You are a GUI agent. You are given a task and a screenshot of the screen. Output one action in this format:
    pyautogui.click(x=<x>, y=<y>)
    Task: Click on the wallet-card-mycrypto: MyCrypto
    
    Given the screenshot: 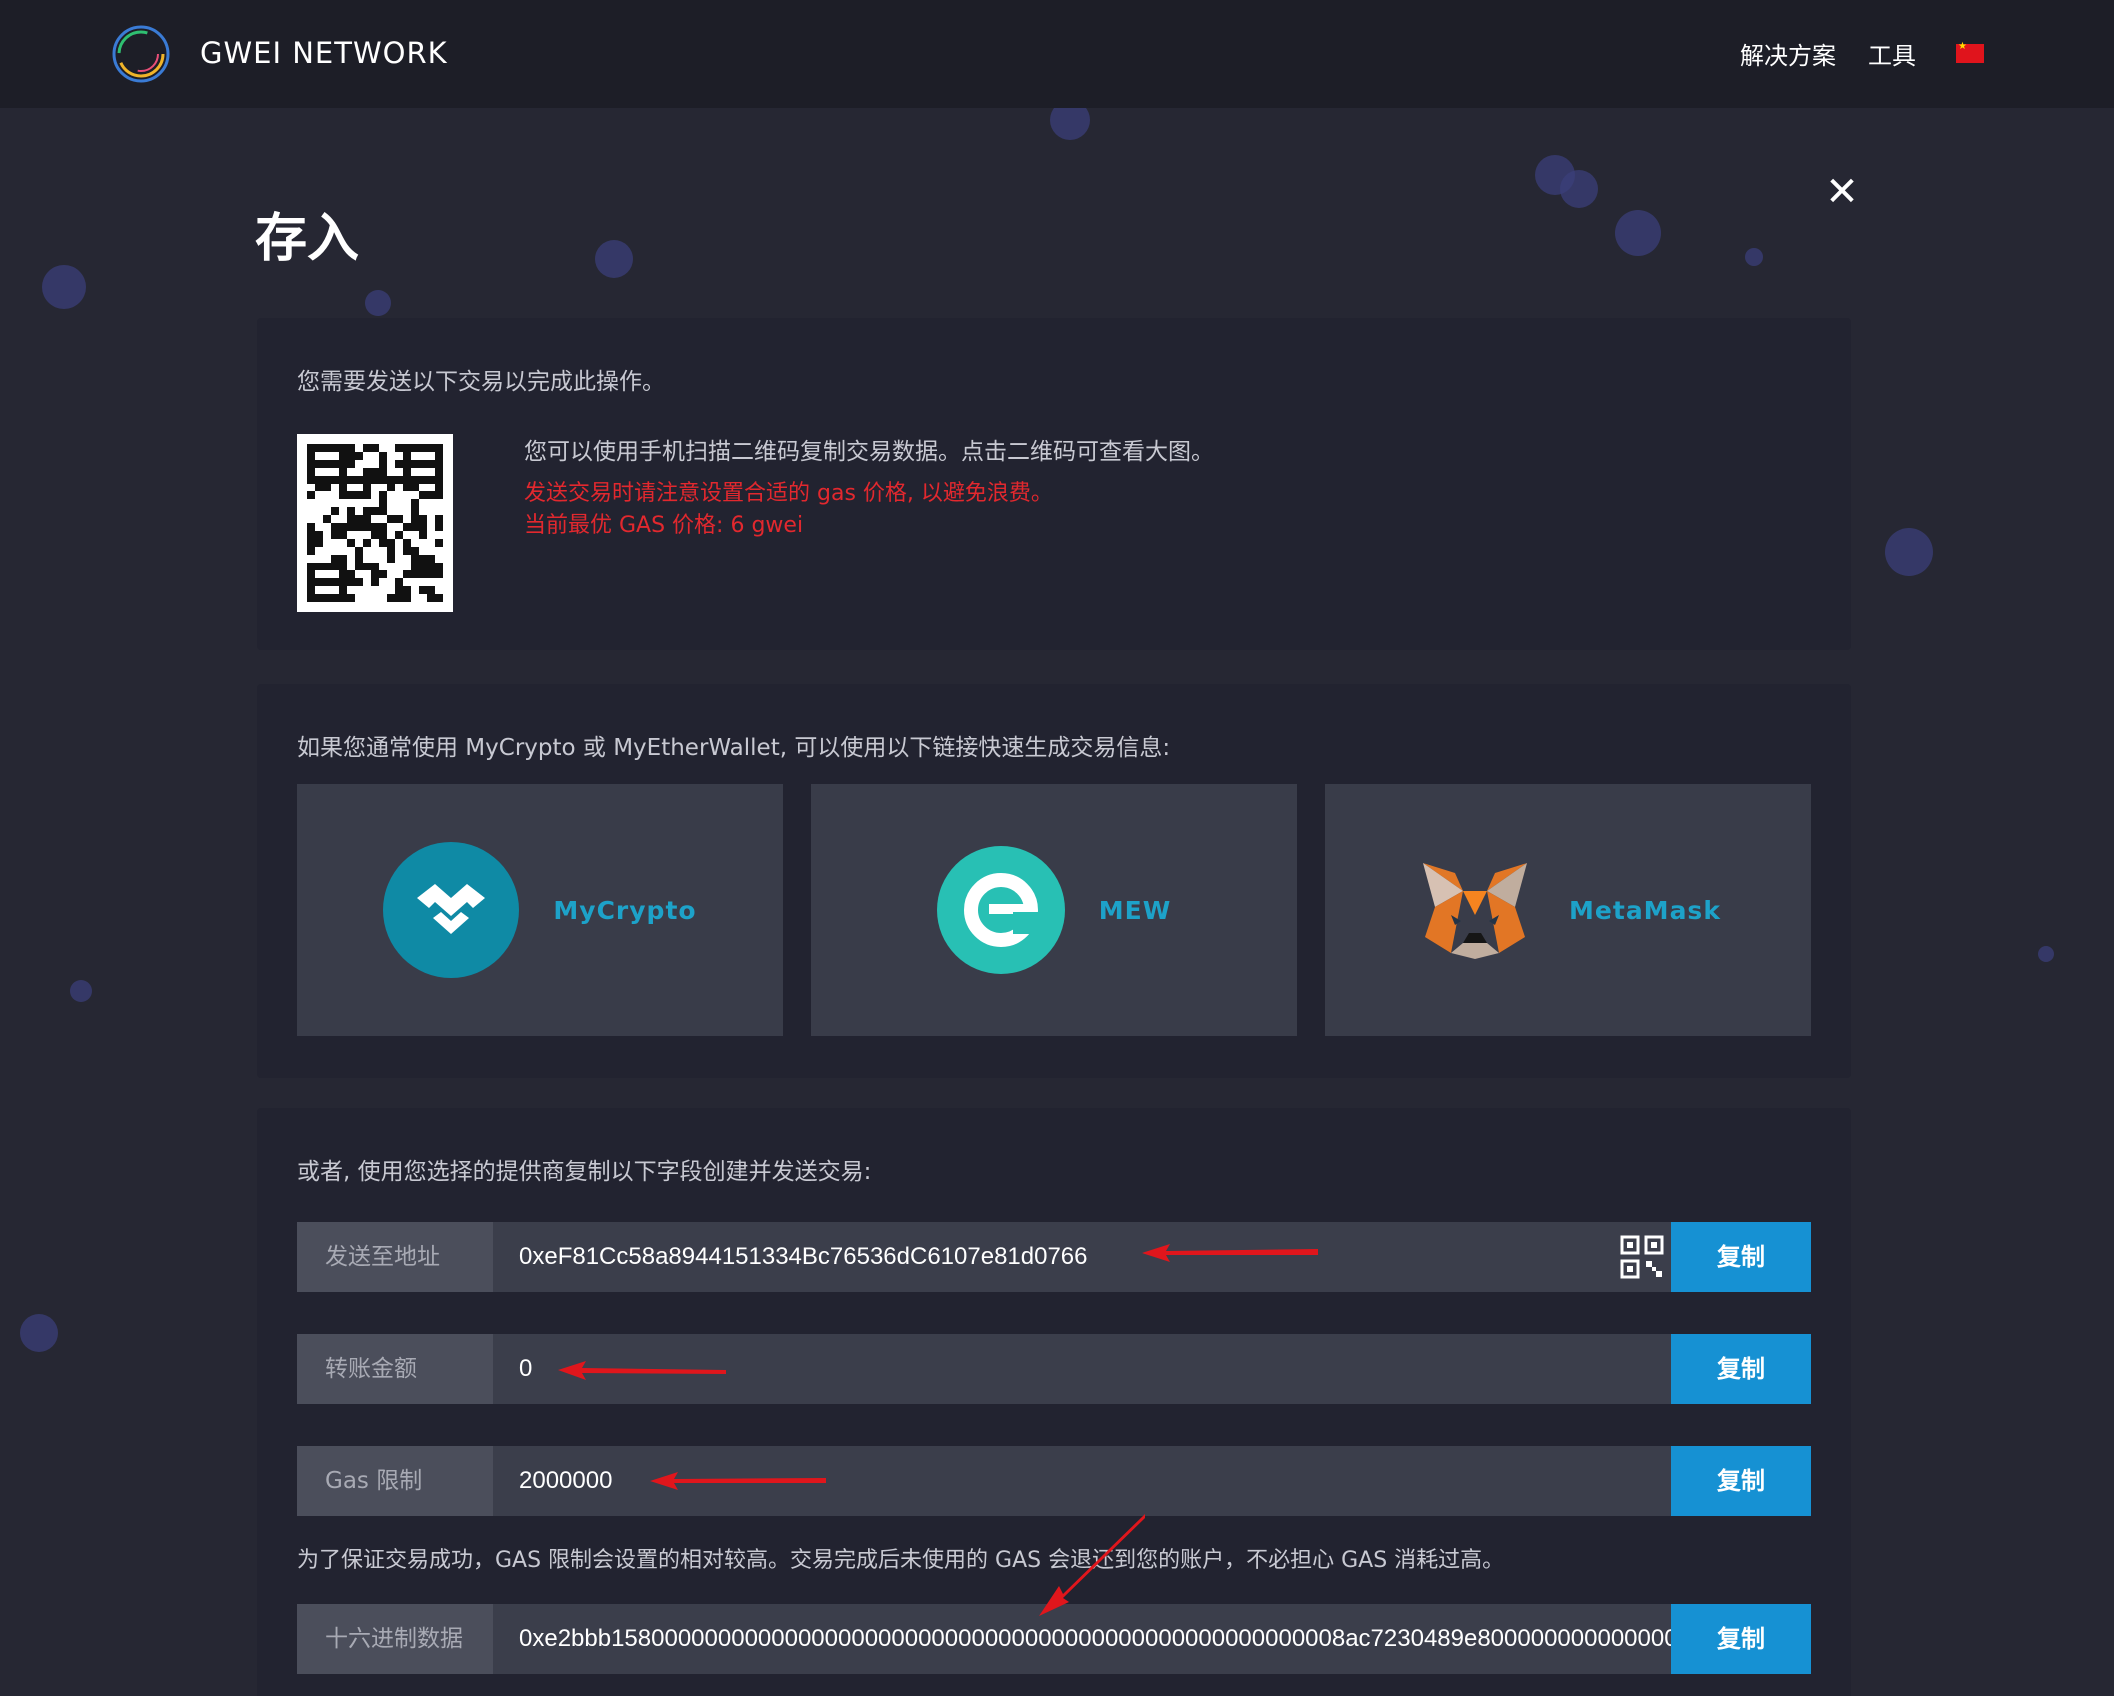 What is the action you would take?
    pyautogui.click(x=540, y=910)
    